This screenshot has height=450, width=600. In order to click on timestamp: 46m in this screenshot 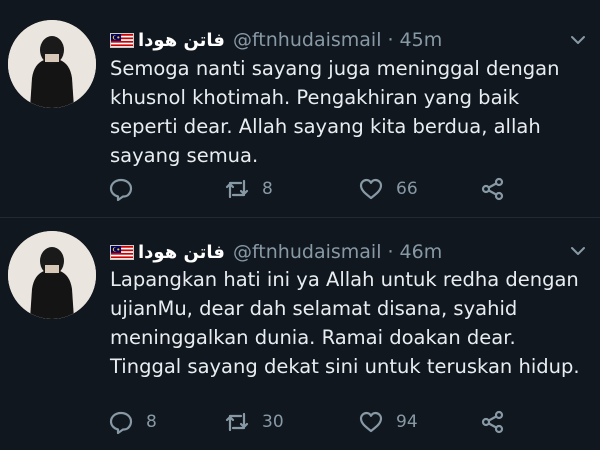, I will do `click(421, 252)`.